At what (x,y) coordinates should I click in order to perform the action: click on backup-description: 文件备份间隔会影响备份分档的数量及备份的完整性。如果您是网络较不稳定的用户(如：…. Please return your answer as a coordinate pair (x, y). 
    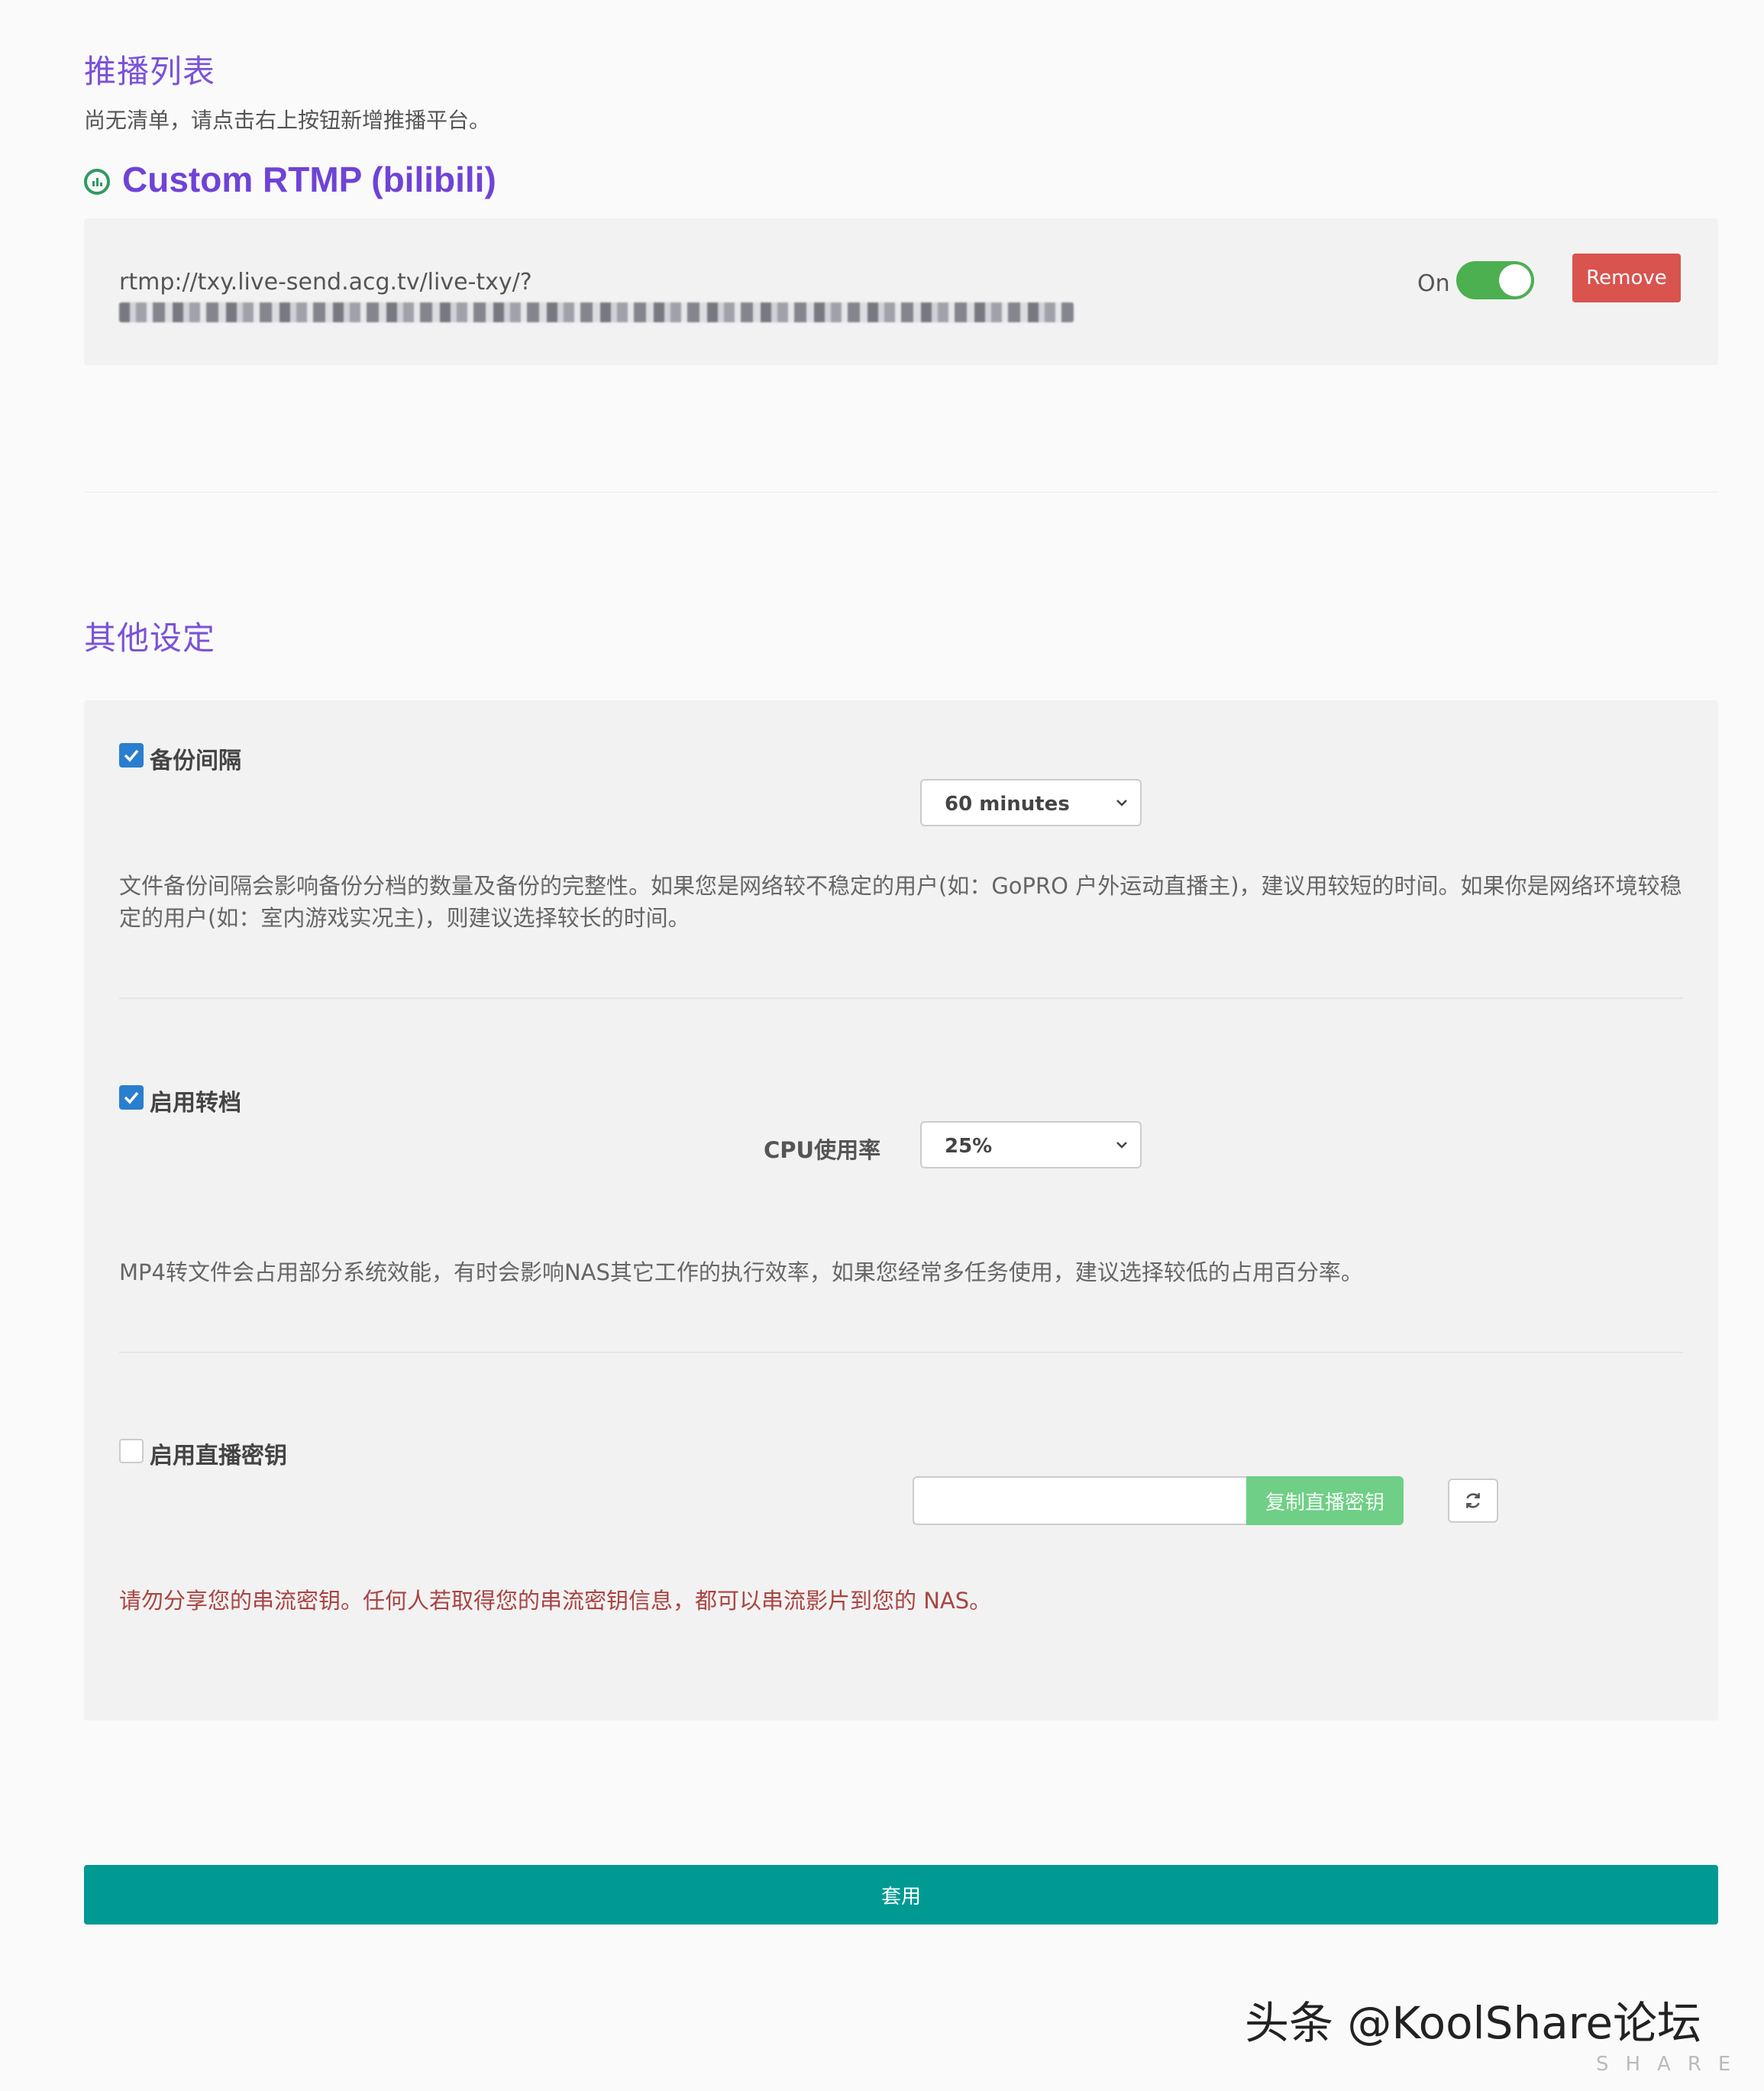
    Looking at the image, I should click on (901, 902).